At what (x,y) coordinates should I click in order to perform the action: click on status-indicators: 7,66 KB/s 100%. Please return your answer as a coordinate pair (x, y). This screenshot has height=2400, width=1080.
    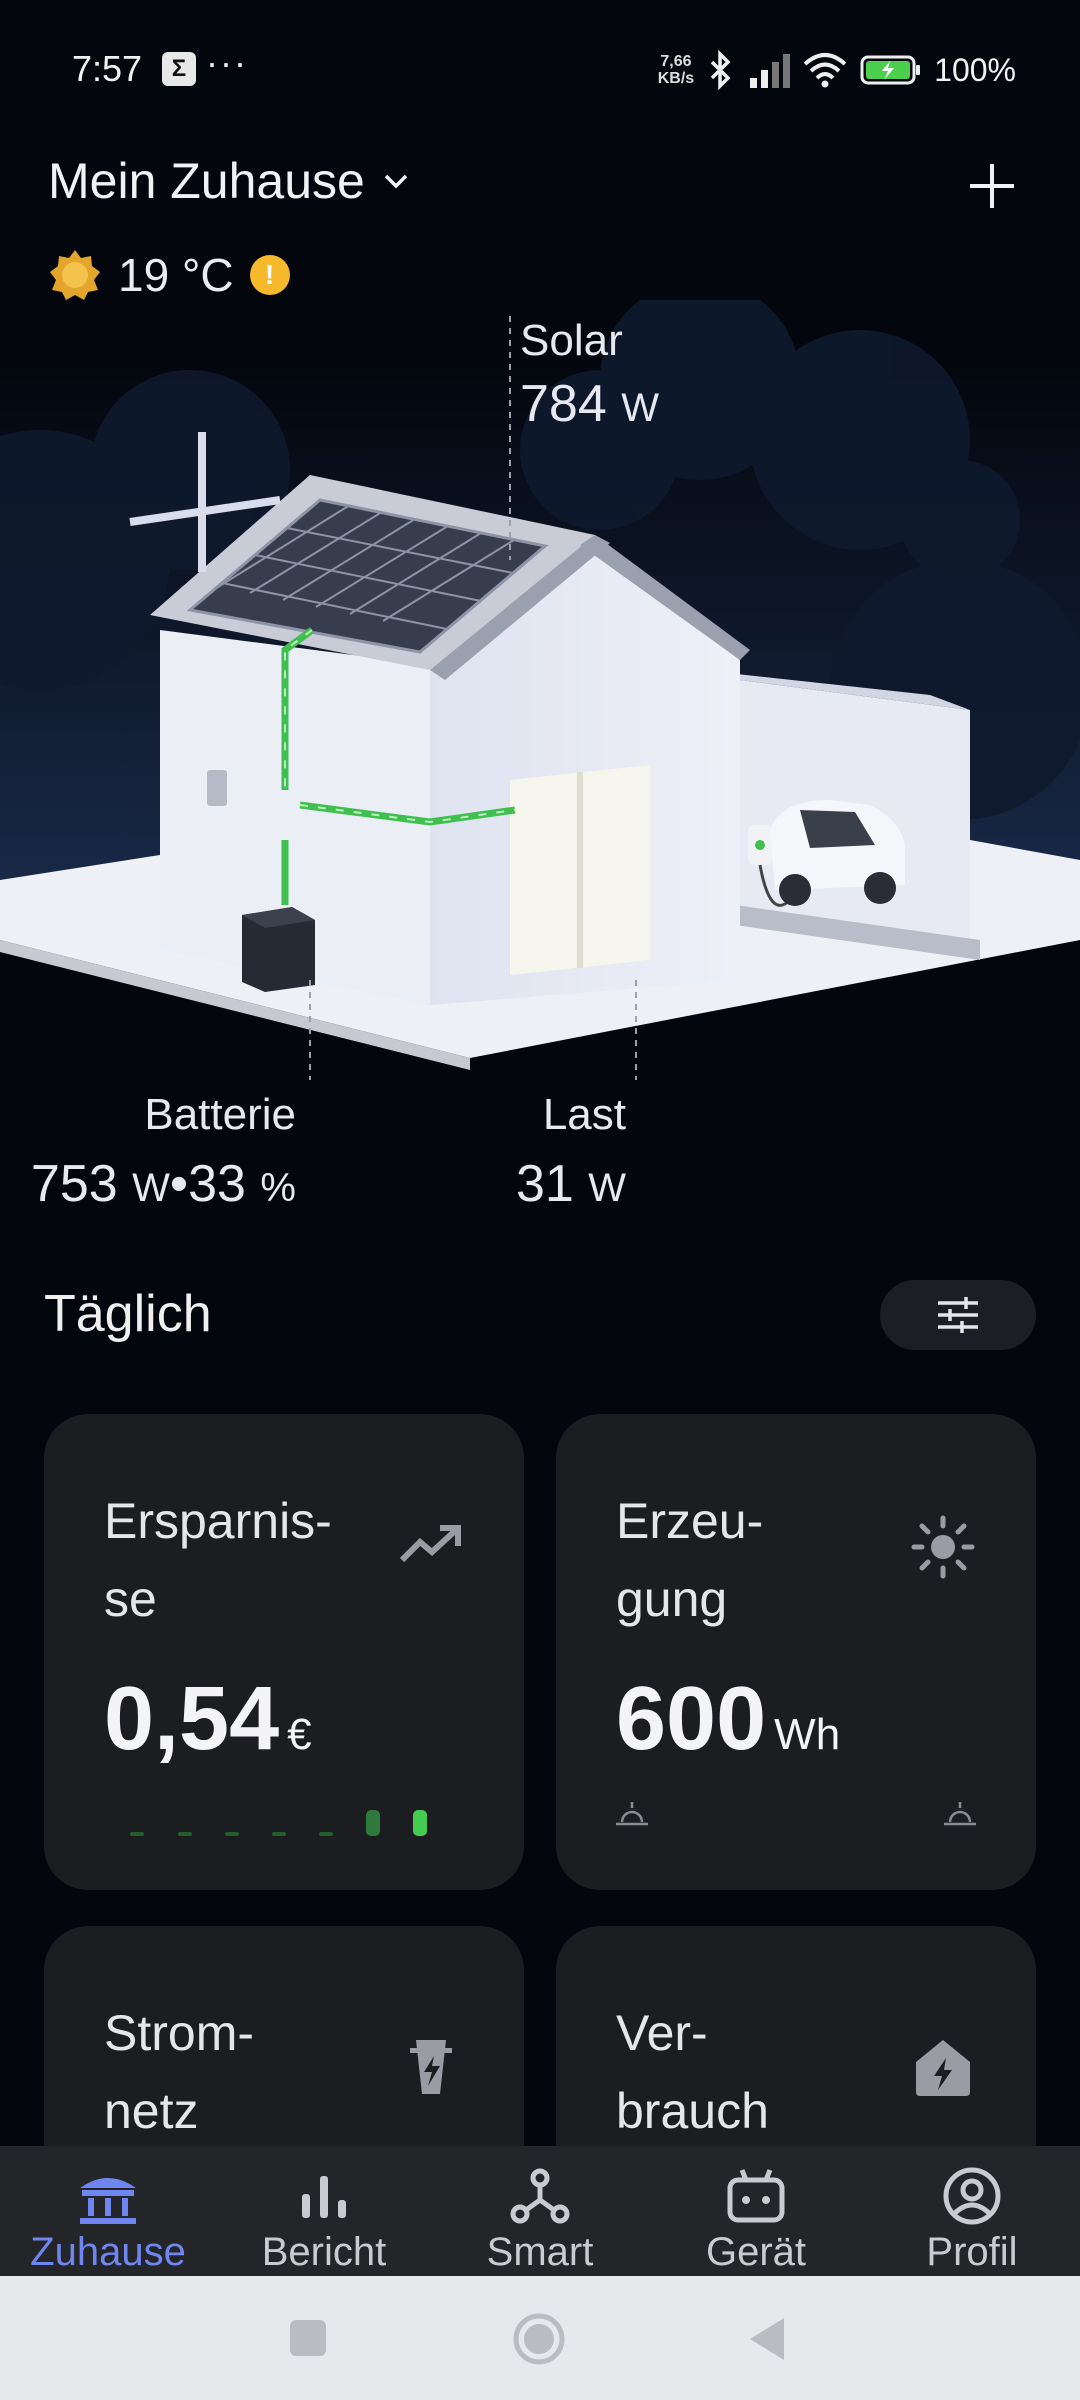
    Looking at the image, I should click on (837, 70).